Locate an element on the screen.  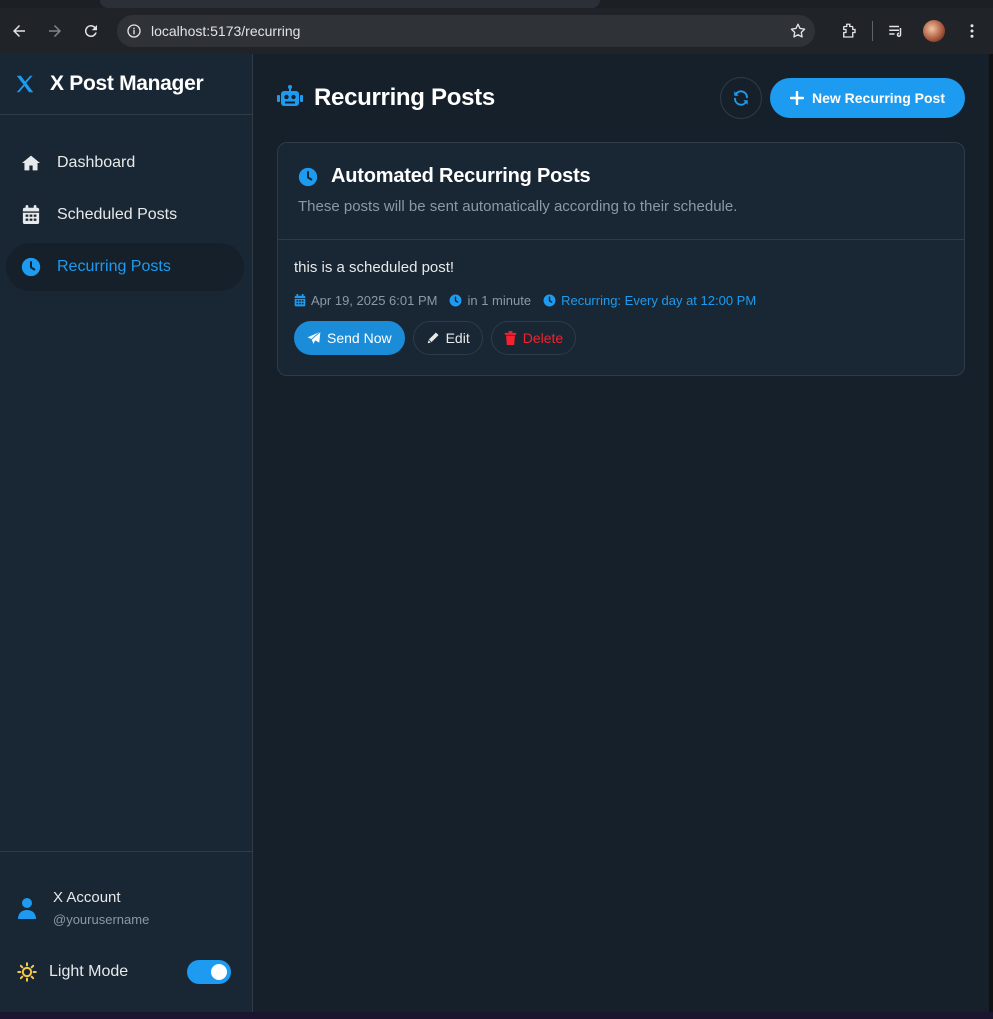
post-date-text: Apr 19, 2025 6:01 PM is located at coordinates (374, 300).